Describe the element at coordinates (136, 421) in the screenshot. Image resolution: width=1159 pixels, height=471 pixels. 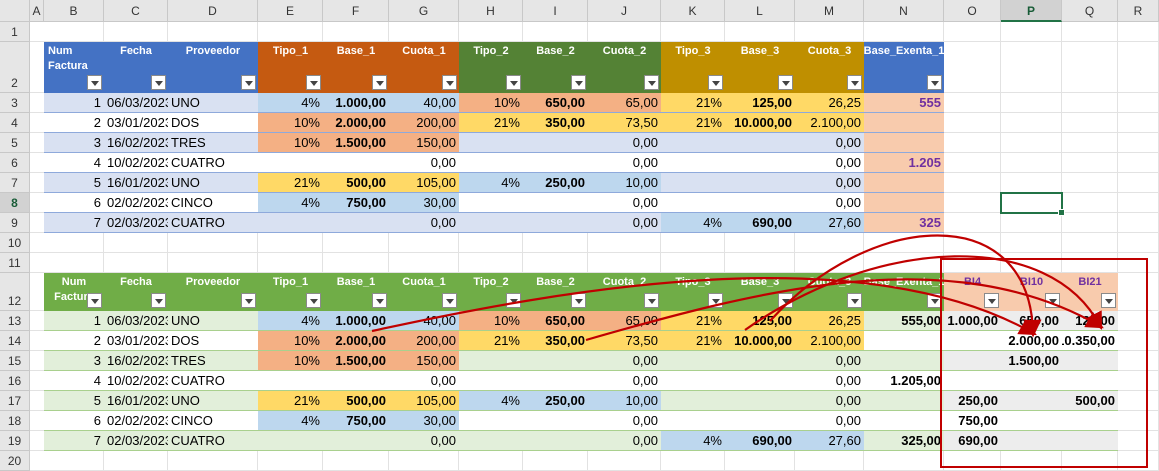
I see `table2-cell: 02/02/2023` at that location.